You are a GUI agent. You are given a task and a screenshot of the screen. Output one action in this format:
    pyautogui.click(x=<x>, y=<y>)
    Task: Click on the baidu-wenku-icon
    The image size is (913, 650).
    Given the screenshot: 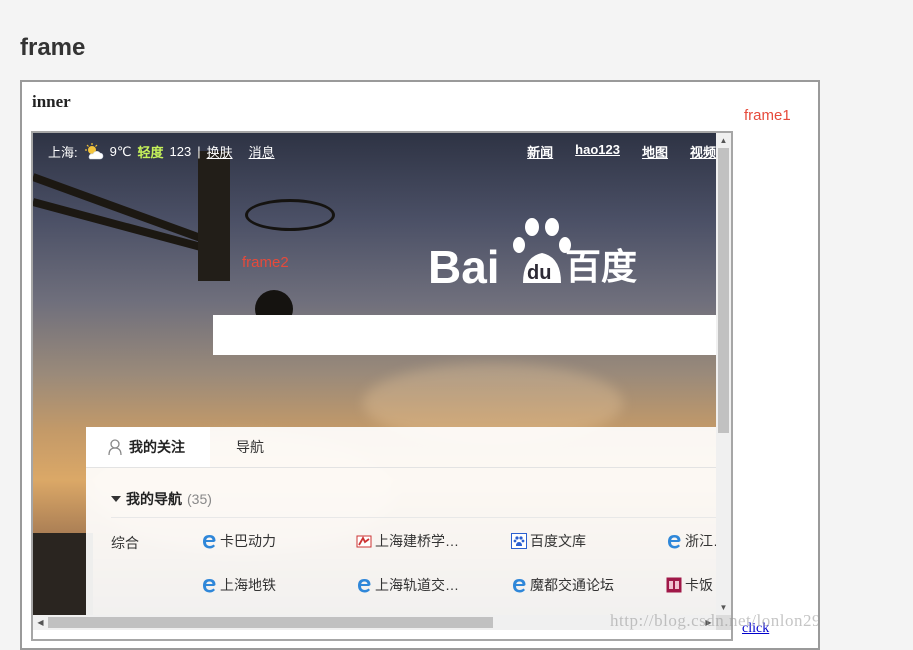 What is the action you would take?
    pyautogui.click(x=519, y=541)
    